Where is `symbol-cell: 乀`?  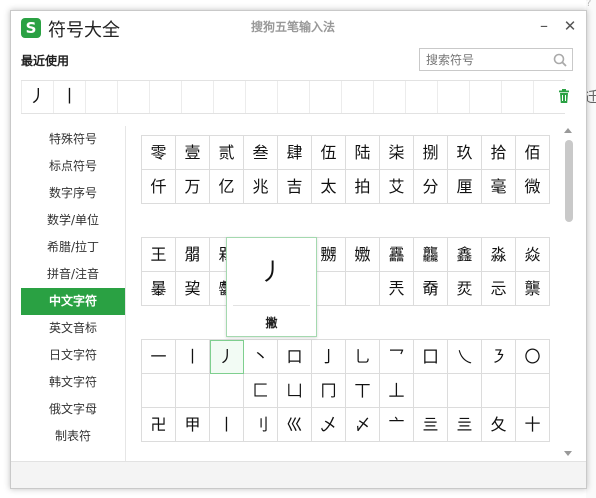
symbol-cell: 乀 is located at coordinates (465, 357).